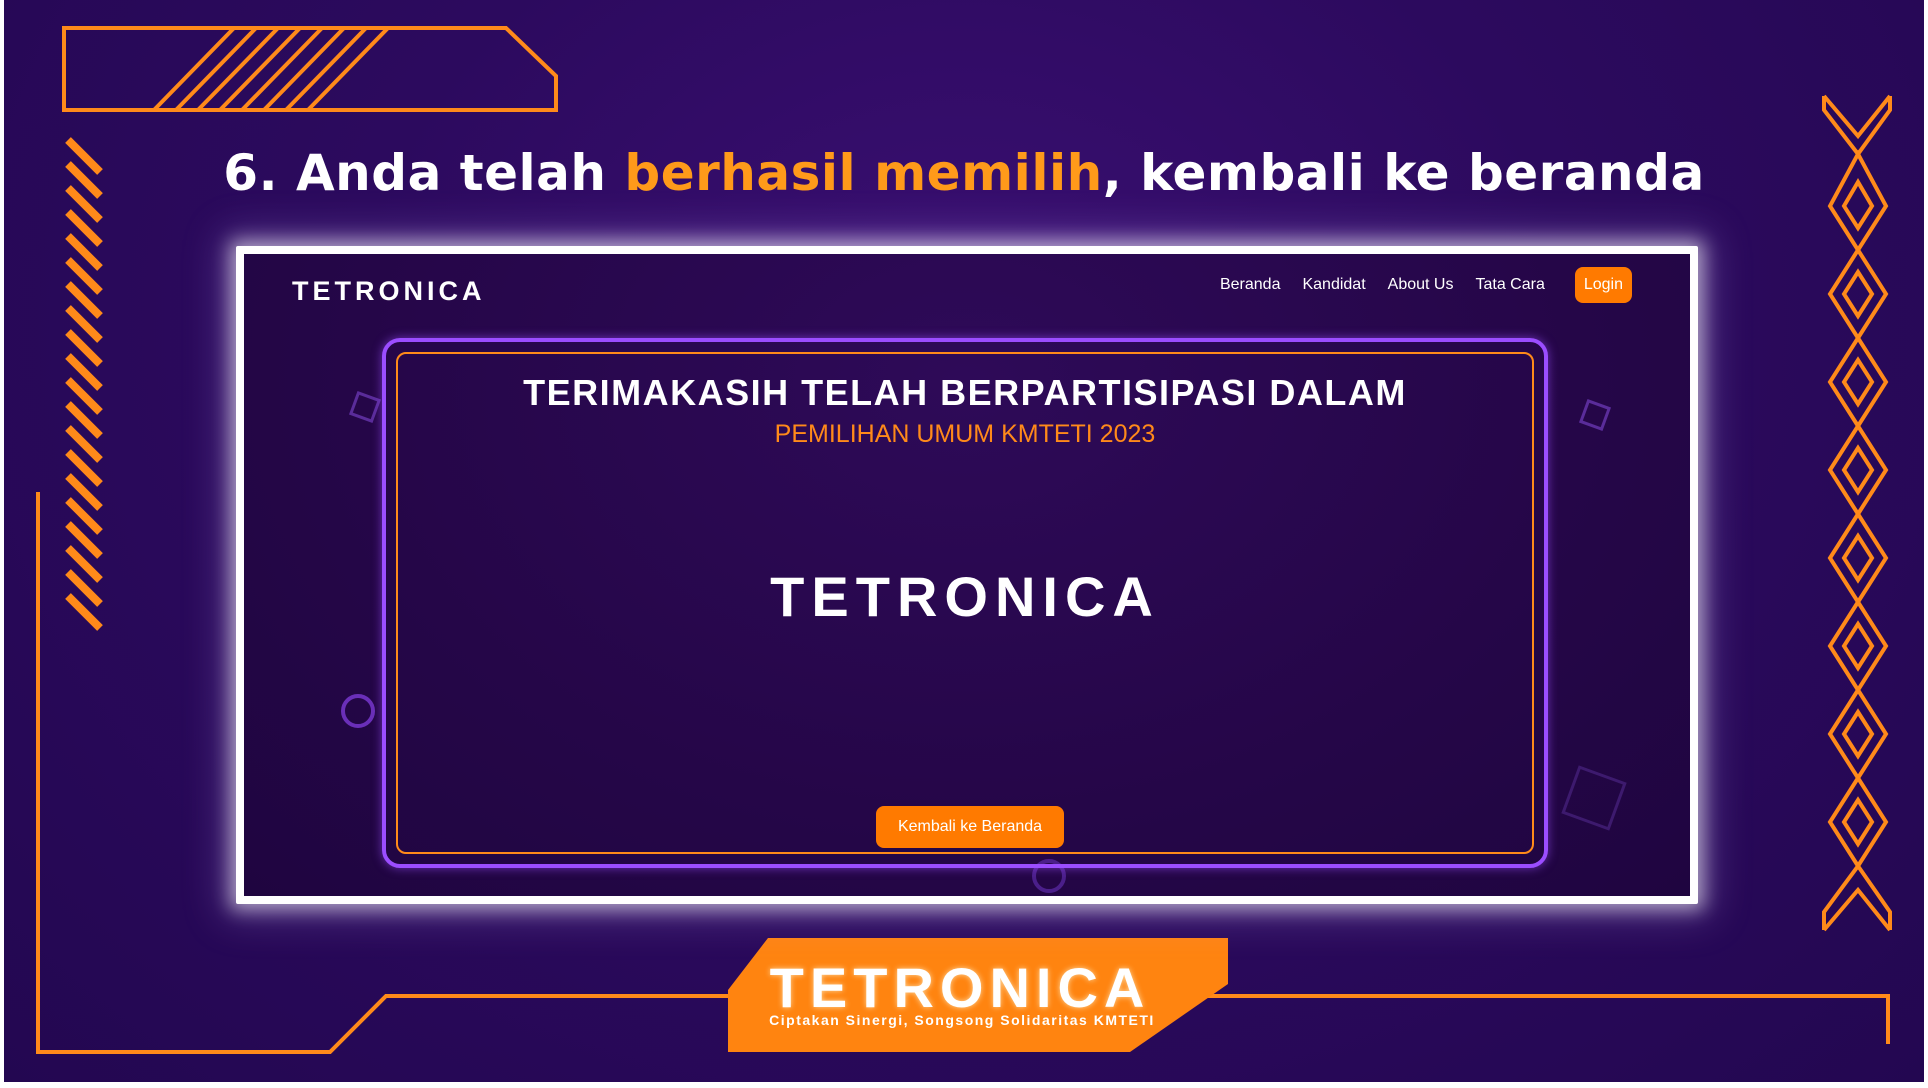 The height and width of the screenshot is (1088, 1928). What do you see at coordinates (1509, 285) in the screenshot?
I see `nav-link-tata-cara: Tata Cara` at bounding box center [1509, 285].